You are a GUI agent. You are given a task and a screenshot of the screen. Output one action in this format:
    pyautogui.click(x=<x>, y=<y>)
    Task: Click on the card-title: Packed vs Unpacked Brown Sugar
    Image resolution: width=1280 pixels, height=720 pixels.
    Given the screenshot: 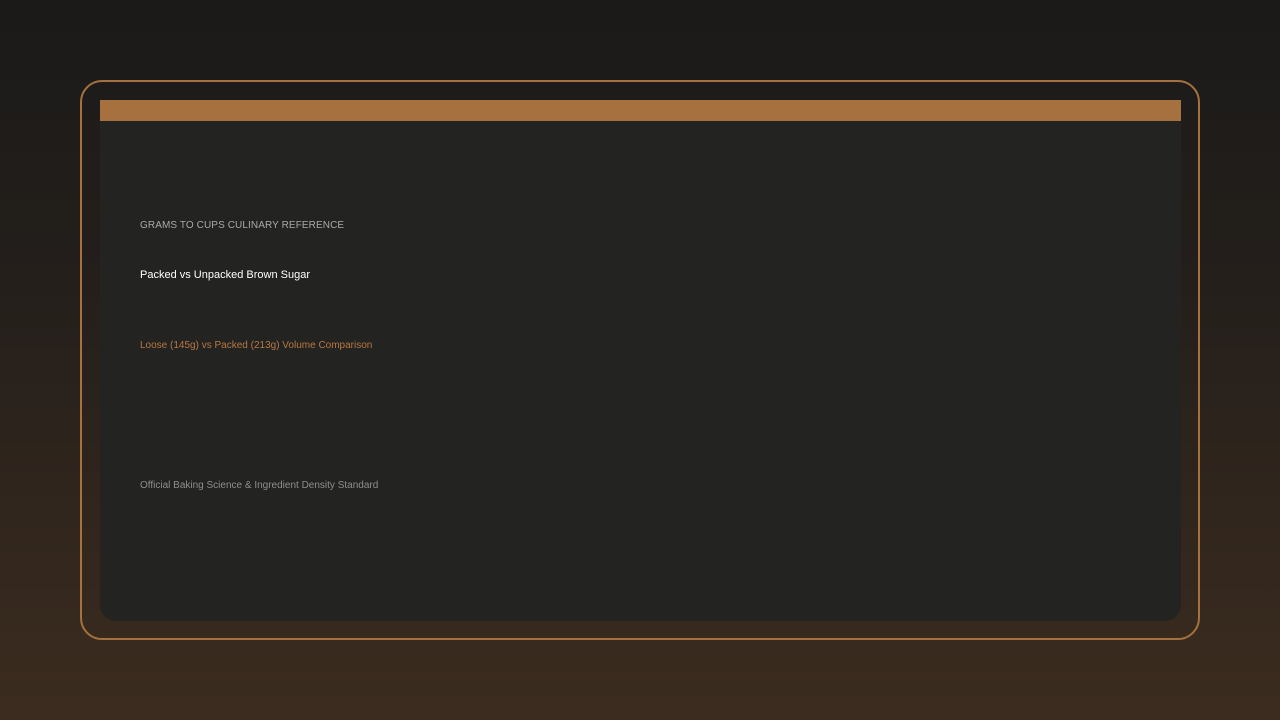 What is the action you would take?
    pyautogui.click(x=225, y=275)
    